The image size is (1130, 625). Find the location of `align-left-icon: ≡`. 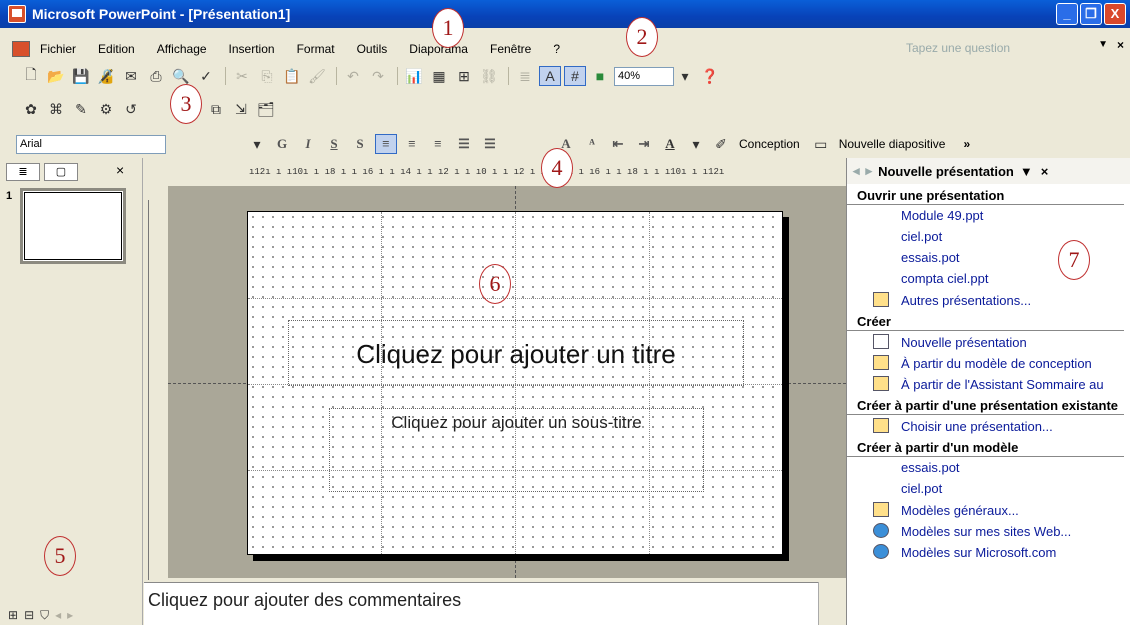

align-left-icon: ≡ is located at coordinates (386, 144).